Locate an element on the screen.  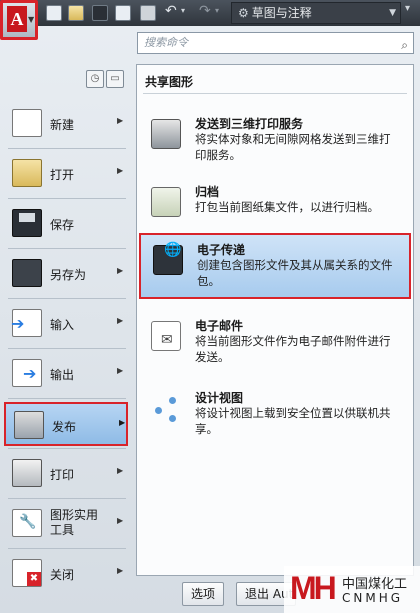
menu-item-close: 关闭 ▶ is located at coordinates (66, 574).